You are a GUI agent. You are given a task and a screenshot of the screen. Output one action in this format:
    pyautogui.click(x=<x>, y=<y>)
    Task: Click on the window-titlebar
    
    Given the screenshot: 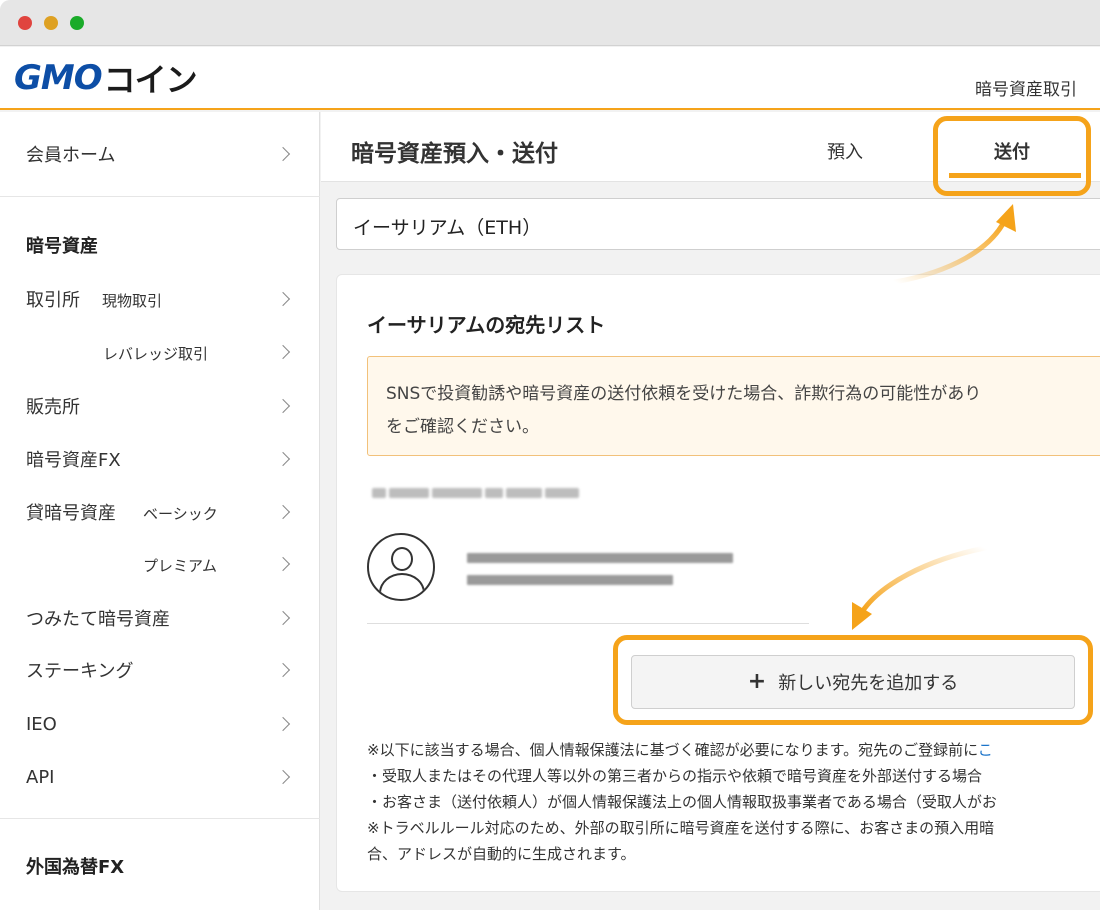 What is the action you would take?
    pyautogui.click(x=550, y=23)
    